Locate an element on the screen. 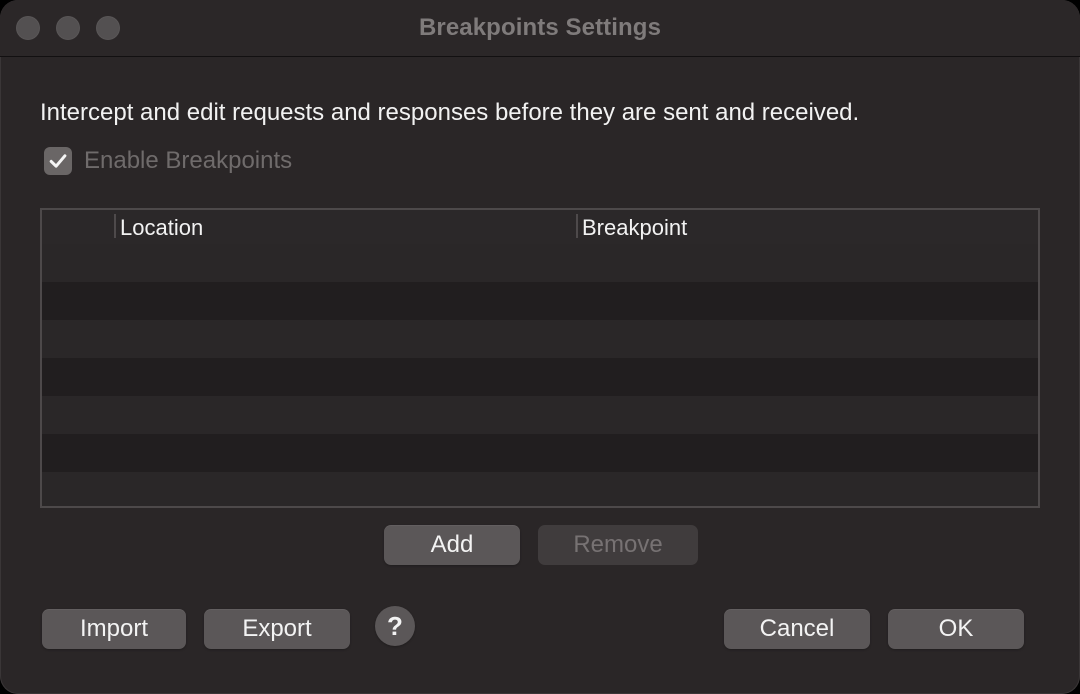 The width and height of the screenshot is (1080, 694). window-title: Breakpoints Settings is located at coordinates (540, 27).